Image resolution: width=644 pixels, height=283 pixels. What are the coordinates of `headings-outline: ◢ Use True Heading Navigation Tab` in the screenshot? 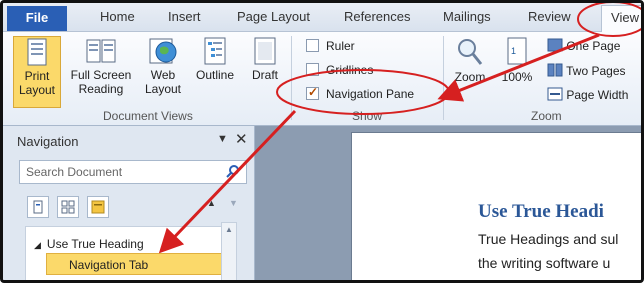 It's located at (131, 253).